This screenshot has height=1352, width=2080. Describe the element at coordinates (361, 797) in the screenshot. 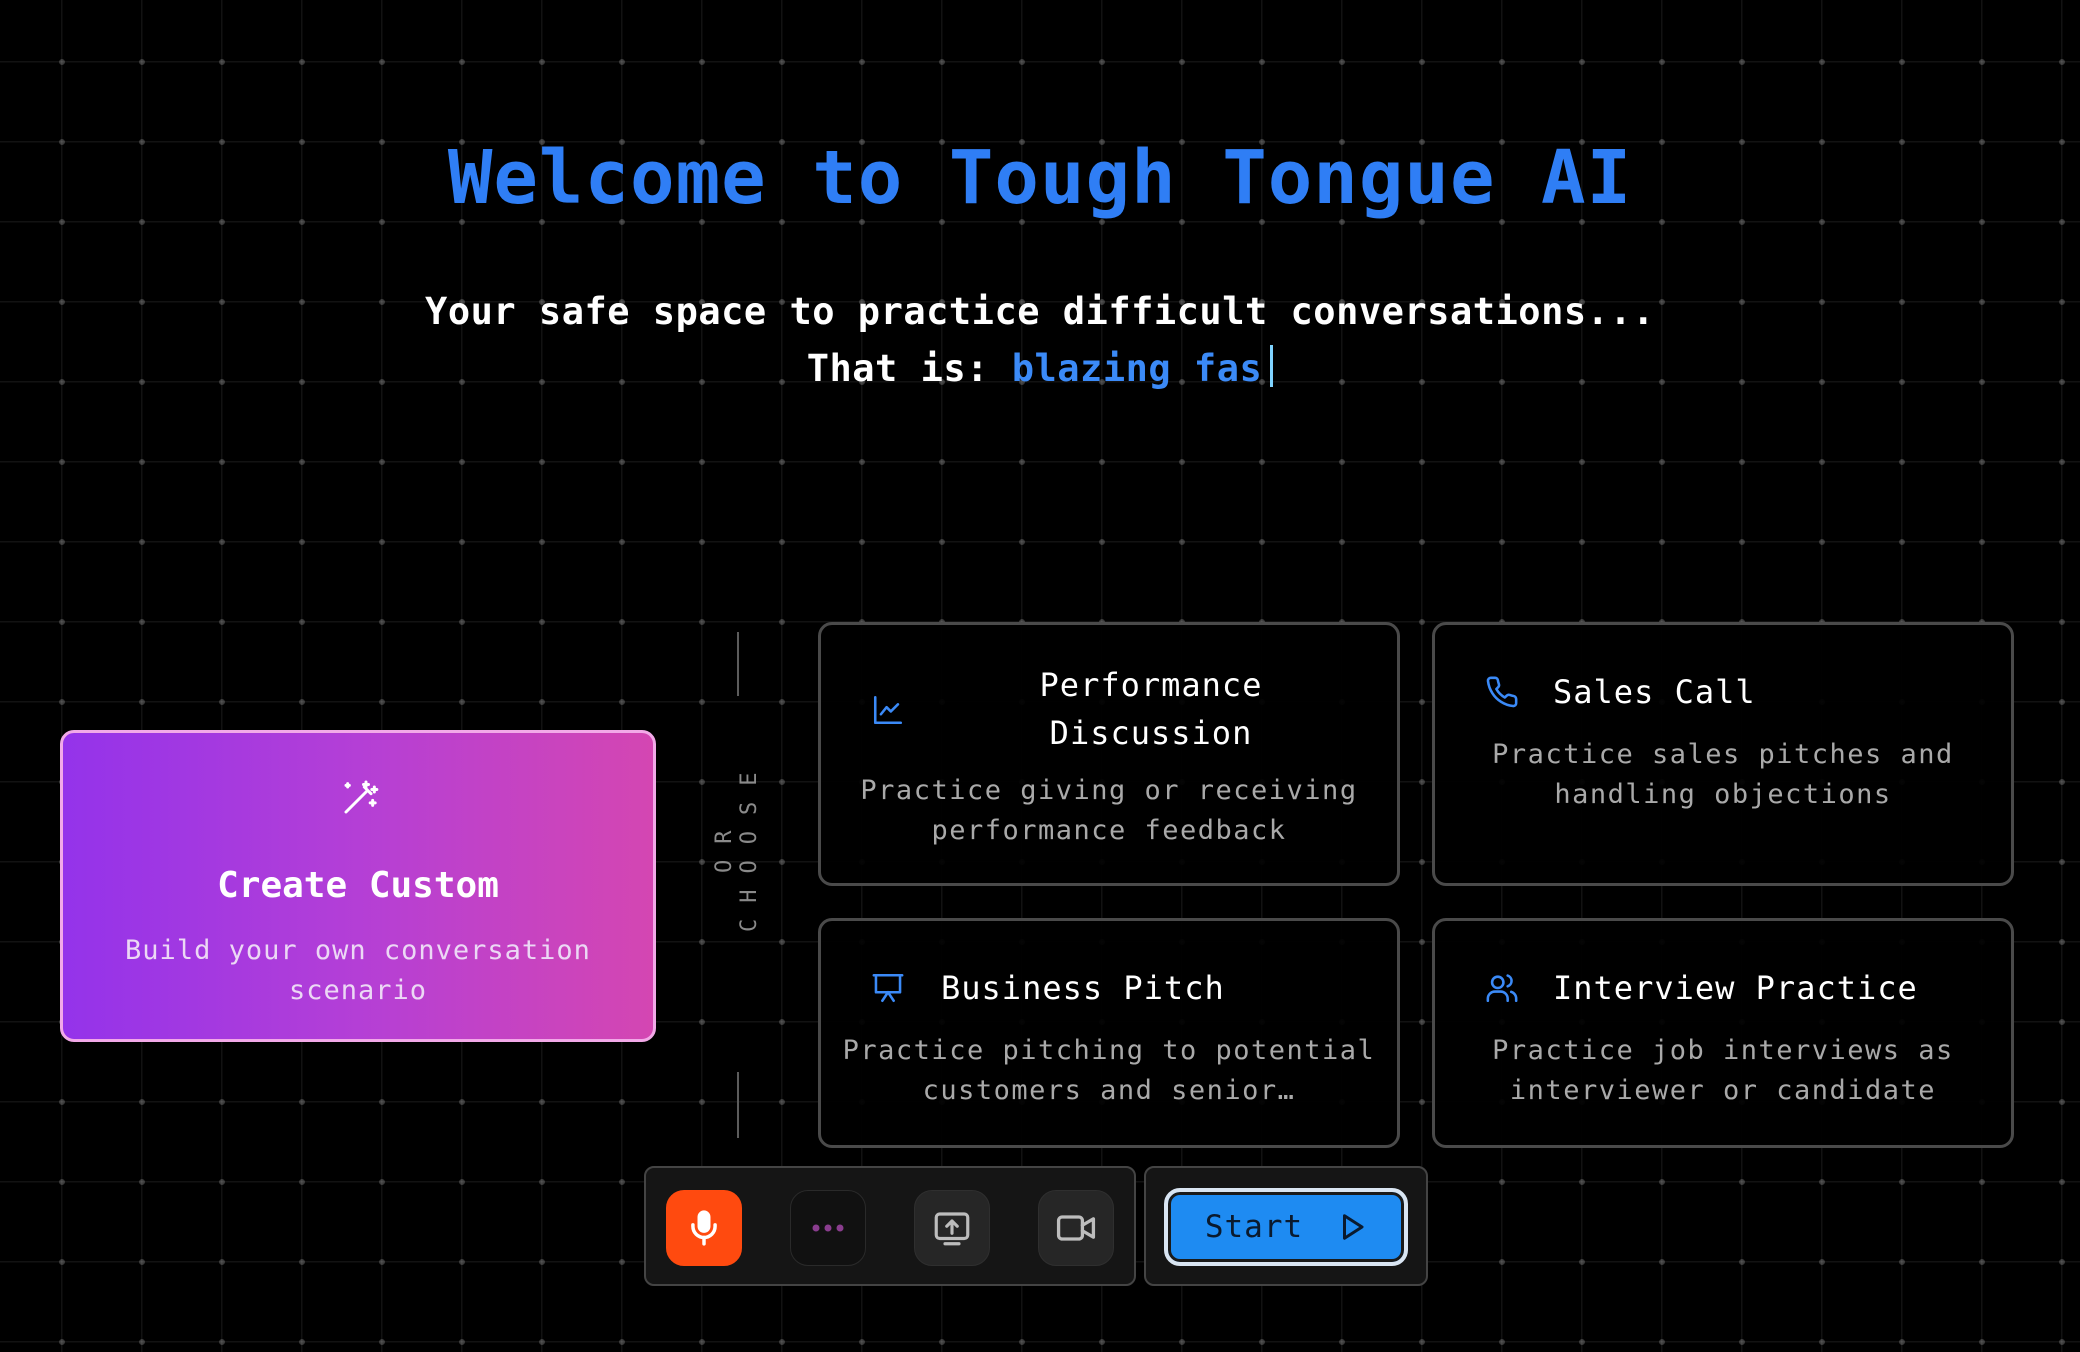

I see `magic-wand-icon` at that location.